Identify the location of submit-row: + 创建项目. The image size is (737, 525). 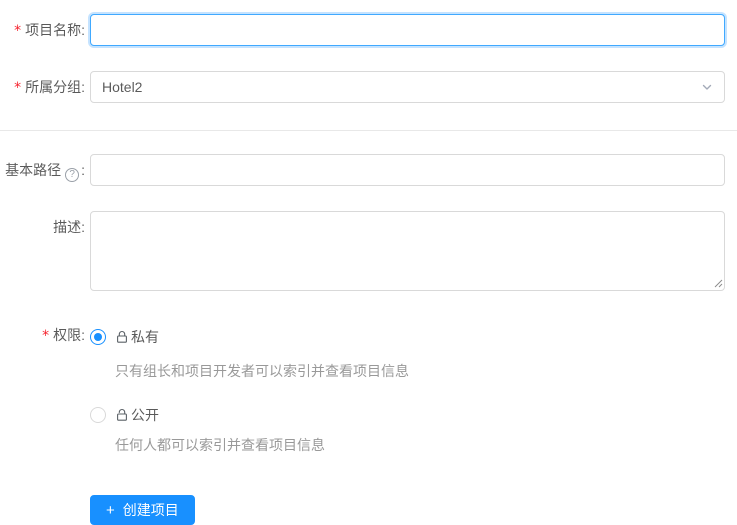
(407, 510).